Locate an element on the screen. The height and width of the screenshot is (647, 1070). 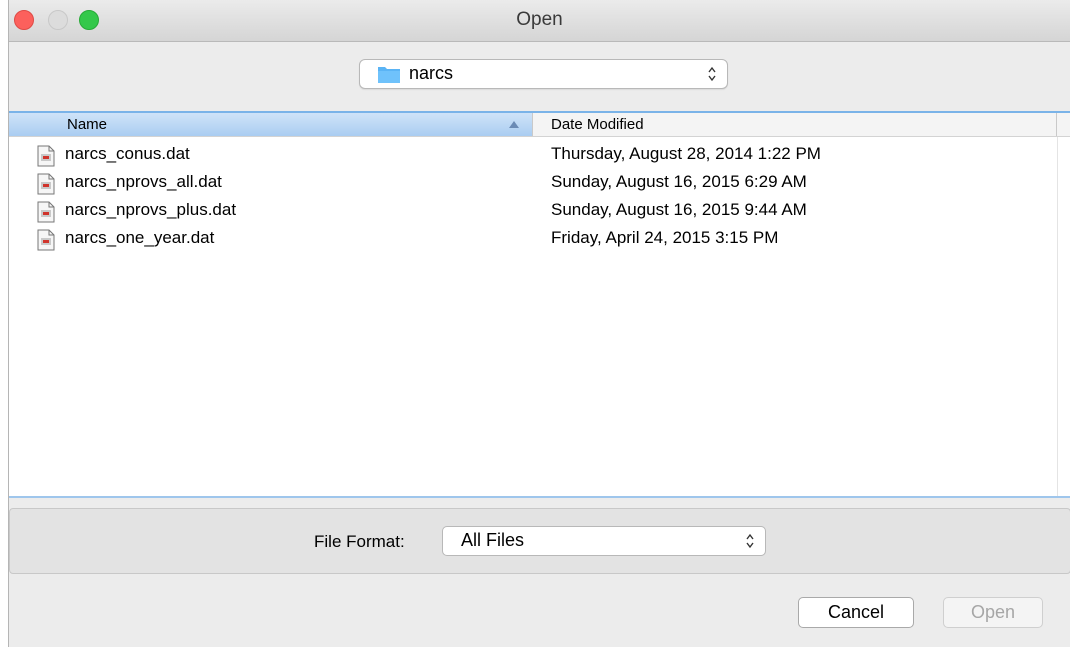
file-date-modified: Thursday, August 28, 2014 1:22 PM is located at coordinates (686, 153).